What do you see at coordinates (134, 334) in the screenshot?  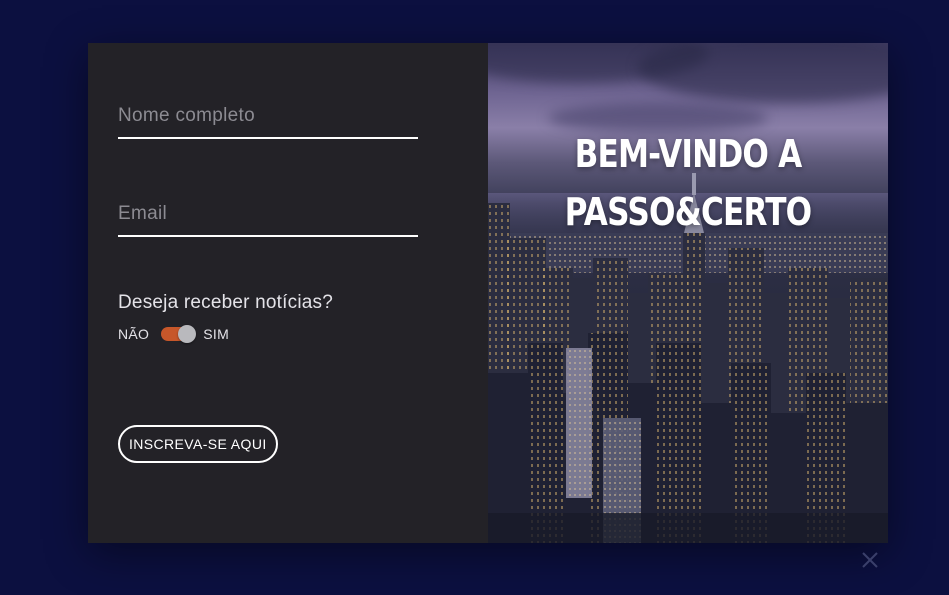 I see `toggle-off-label: NÃO` at bounding box center [134, 334].